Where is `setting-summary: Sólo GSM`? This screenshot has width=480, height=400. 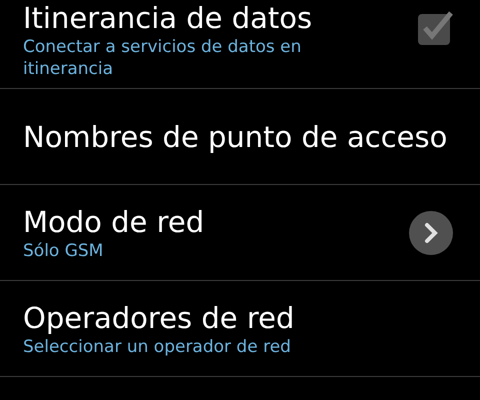
setting-summary: Sólo GSM is located at coordinates (63, 251).